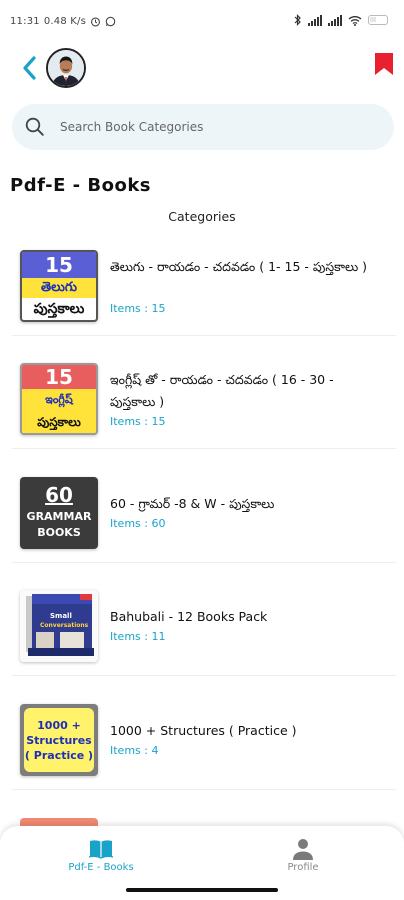  Describe the element at coordinates (25, 21) in the screenshot. I see `status-time: 11:31` at that location.